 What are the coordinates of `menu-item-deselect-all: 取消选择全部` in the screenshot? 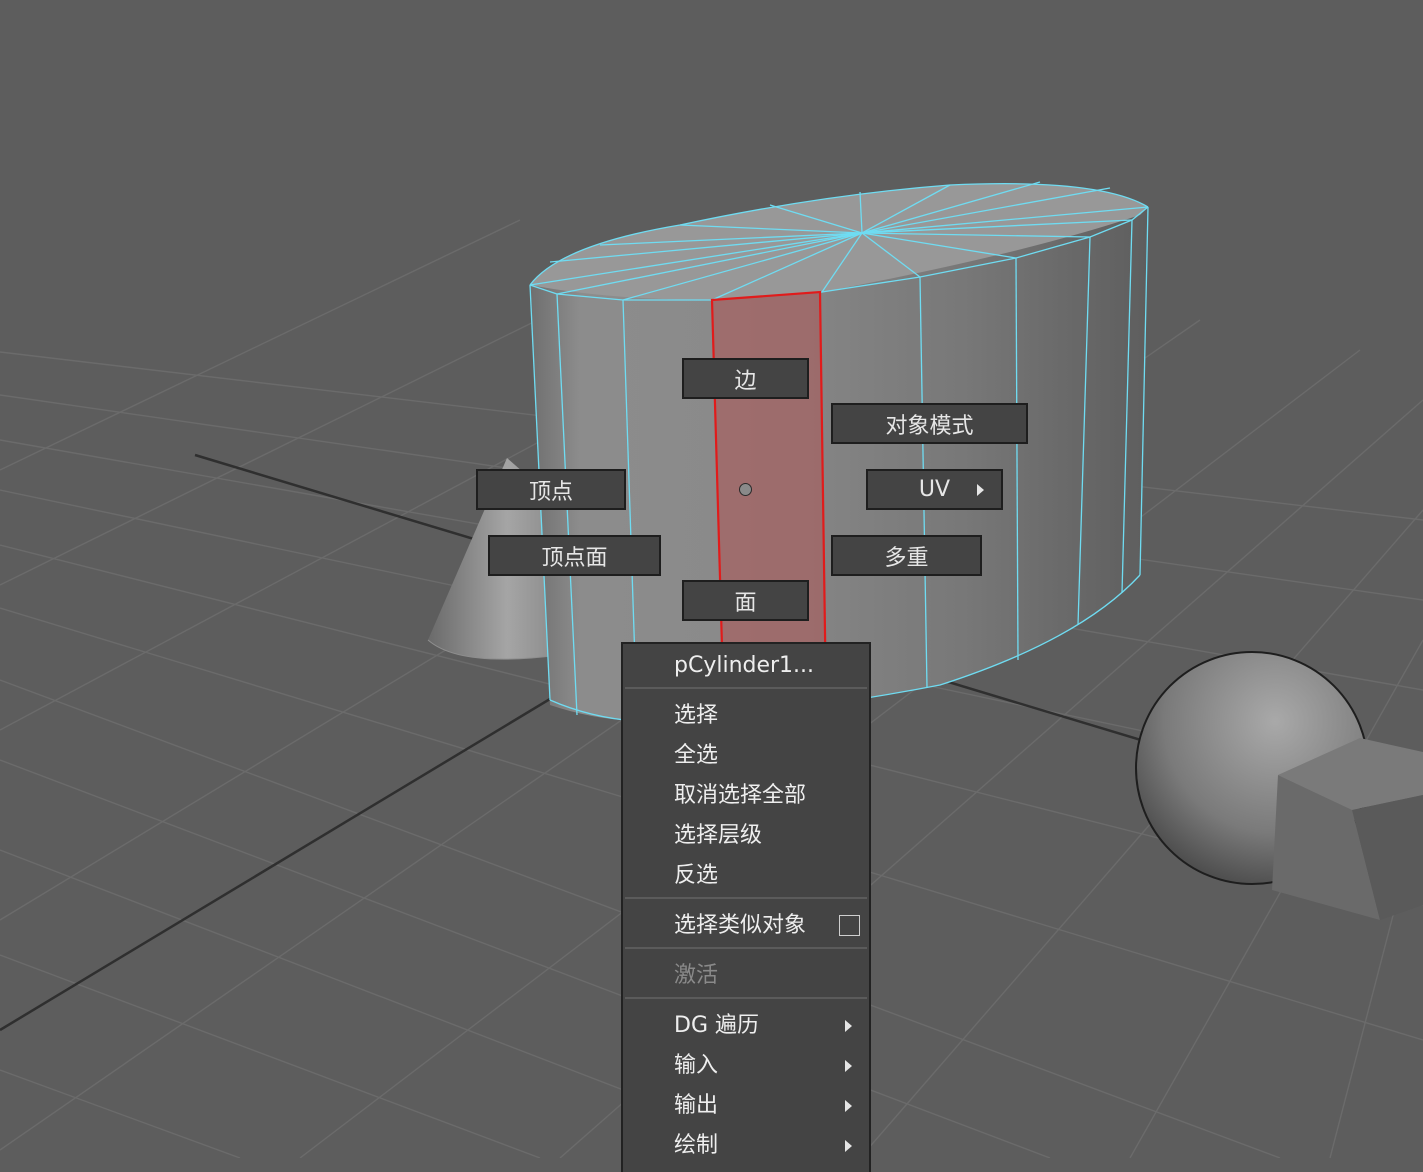 It's located at (746, 796).